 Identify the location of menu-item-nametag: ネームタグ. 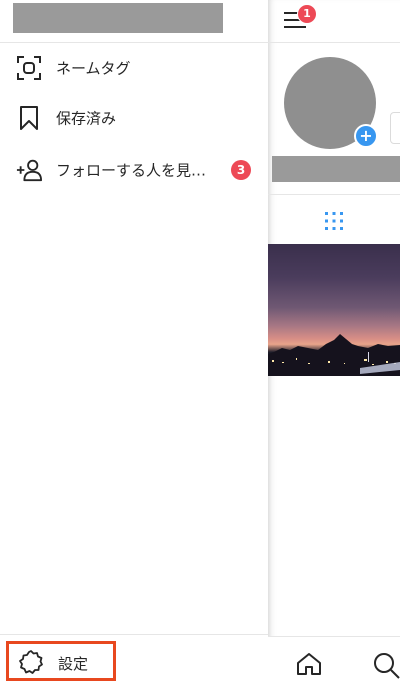
(134, 68).